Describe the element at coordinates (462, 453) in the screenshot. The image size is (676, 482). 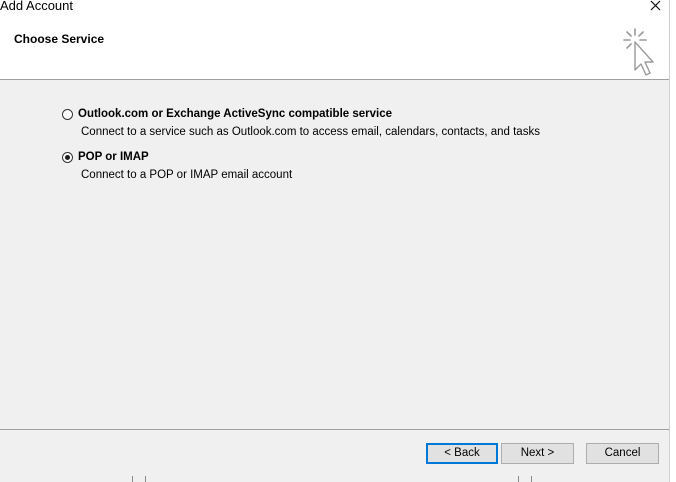
I see `back-button: < Back` at that location.